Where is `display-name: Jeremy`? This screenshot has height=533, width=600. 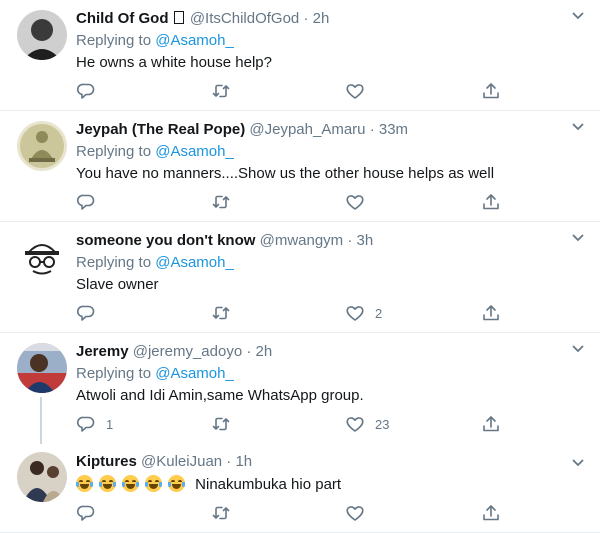
display-name: Jeremy is located at coordinates (102, 351).